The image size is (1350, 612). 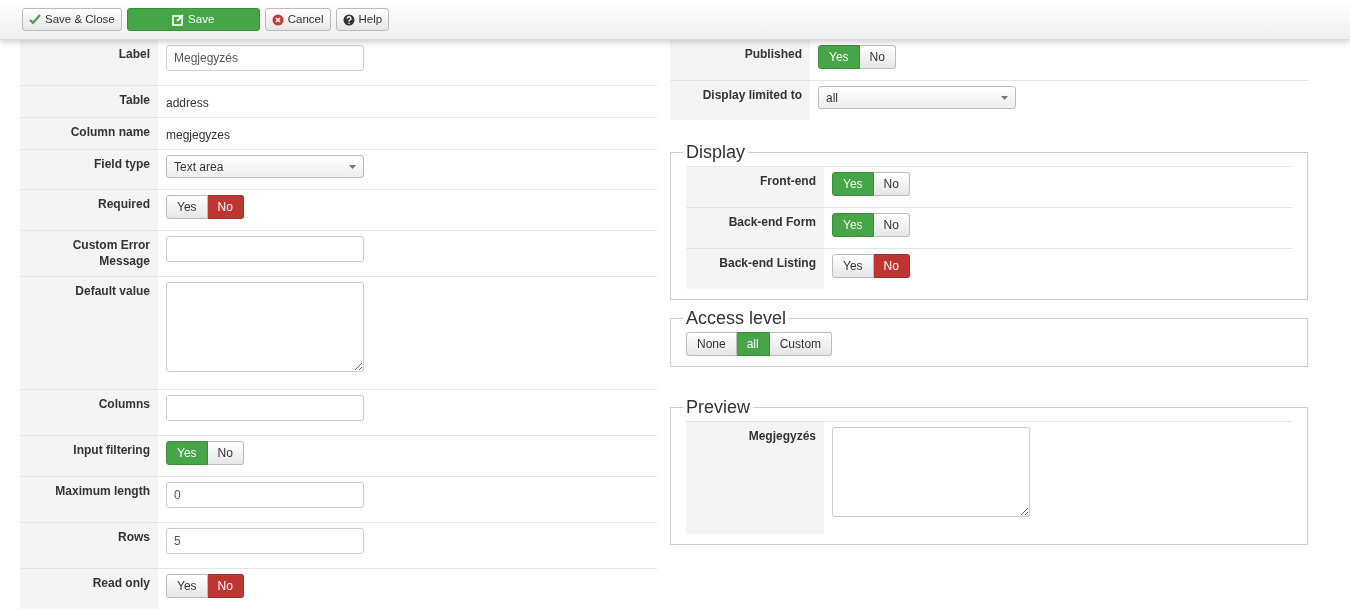 What do you see at coordinates (716, 152) in the screenshot?
I see `section-legend: Display` at bounding box center [716, 152].